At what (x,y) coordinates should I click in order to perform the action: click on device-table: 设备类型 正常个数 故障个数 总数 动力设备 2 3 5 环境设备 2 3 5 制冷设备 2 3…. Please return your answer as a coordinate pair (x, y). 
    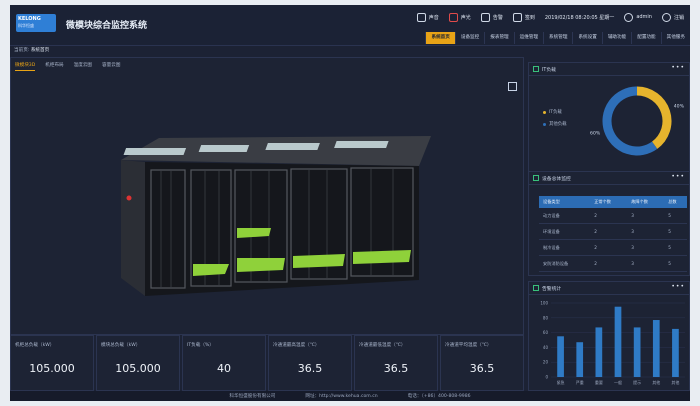
    Looking at the image, I should click on (613, 234).